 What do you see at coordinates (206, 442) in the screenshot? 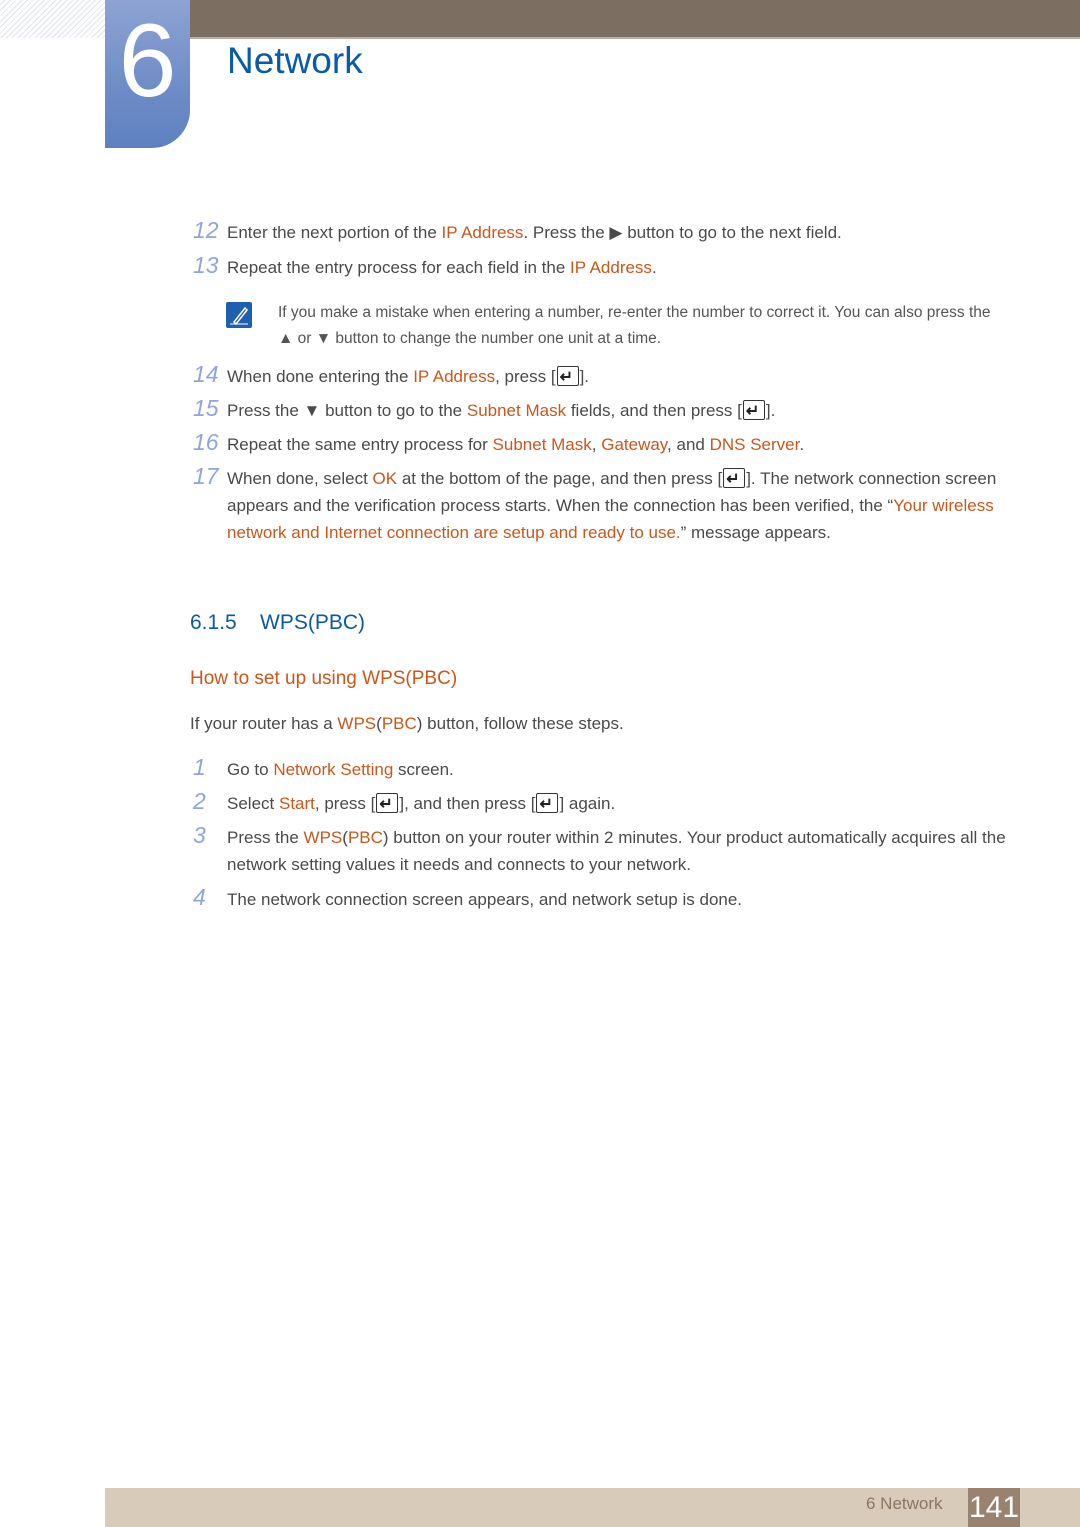
I see `step-number: 16` at bounding box center [206, 442].